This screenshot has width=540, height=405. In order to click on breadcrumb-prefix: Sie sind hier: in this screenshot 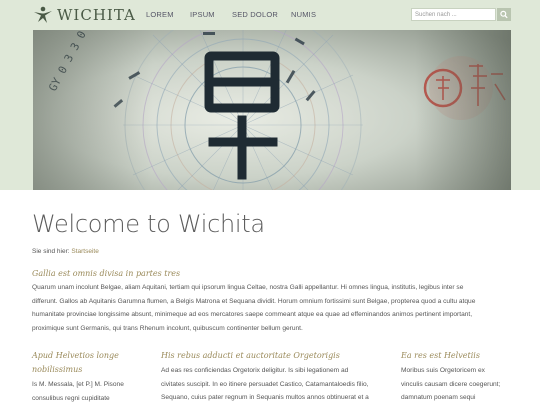, I will do `click(51, 251)`.